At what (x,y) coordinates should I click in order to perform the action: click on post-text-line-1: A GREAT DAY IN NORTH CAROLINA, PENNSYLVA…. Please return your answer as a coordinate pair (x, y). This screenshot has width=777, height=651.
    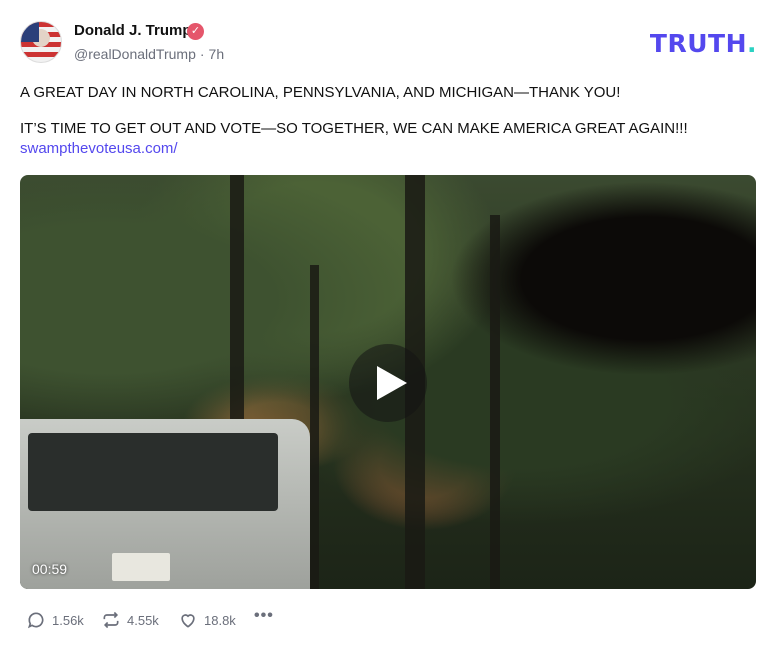
    Looking at the image, I should click on (320, 92).